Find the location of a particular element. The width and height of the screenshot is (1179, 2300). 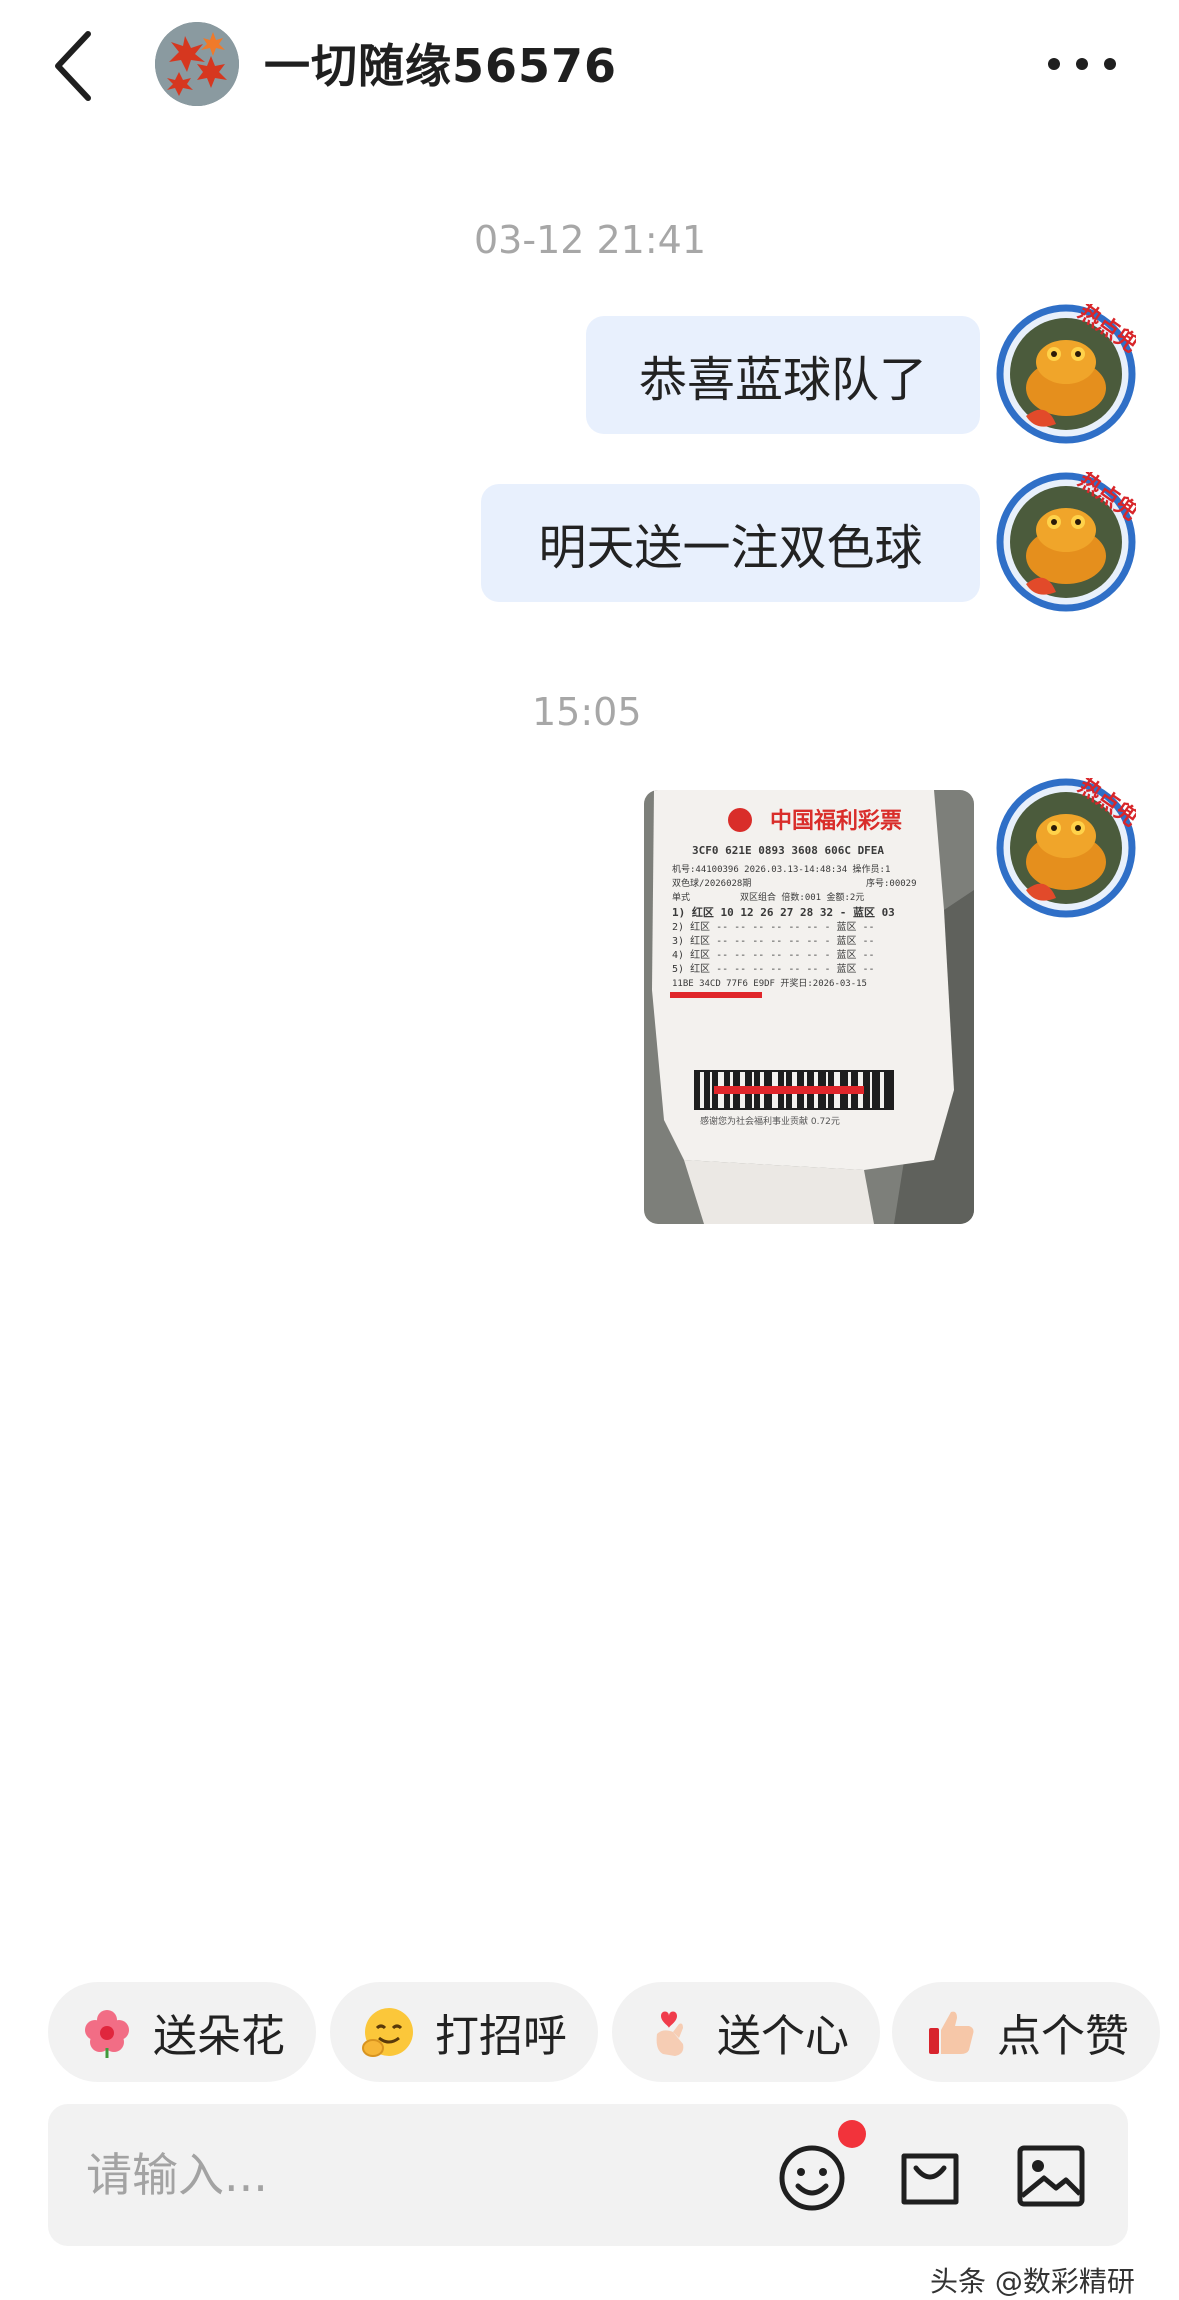

chevron-left-icon is located at coordinates (75, 66).